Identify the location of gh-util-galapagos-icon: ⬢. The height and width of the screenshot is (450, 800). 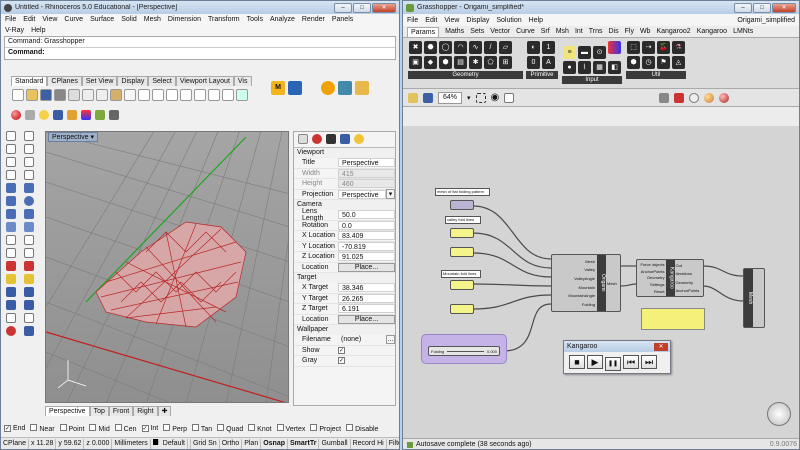
(633, 62).